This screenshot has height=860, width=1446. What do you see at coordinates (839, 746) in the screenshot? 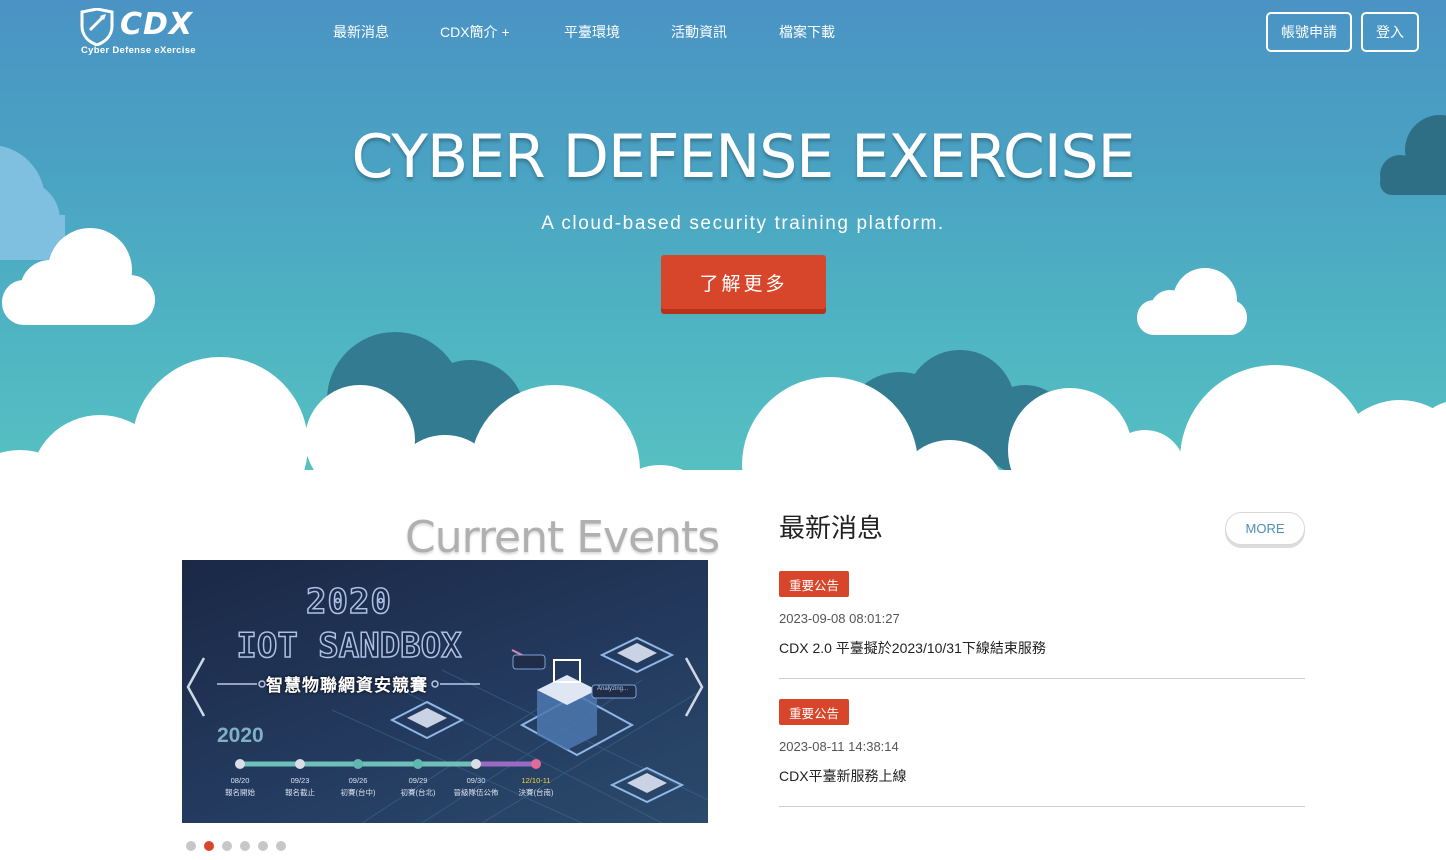
I see `news-date: 2023-08-11 14:38:14` at bounding box center [839, 746].